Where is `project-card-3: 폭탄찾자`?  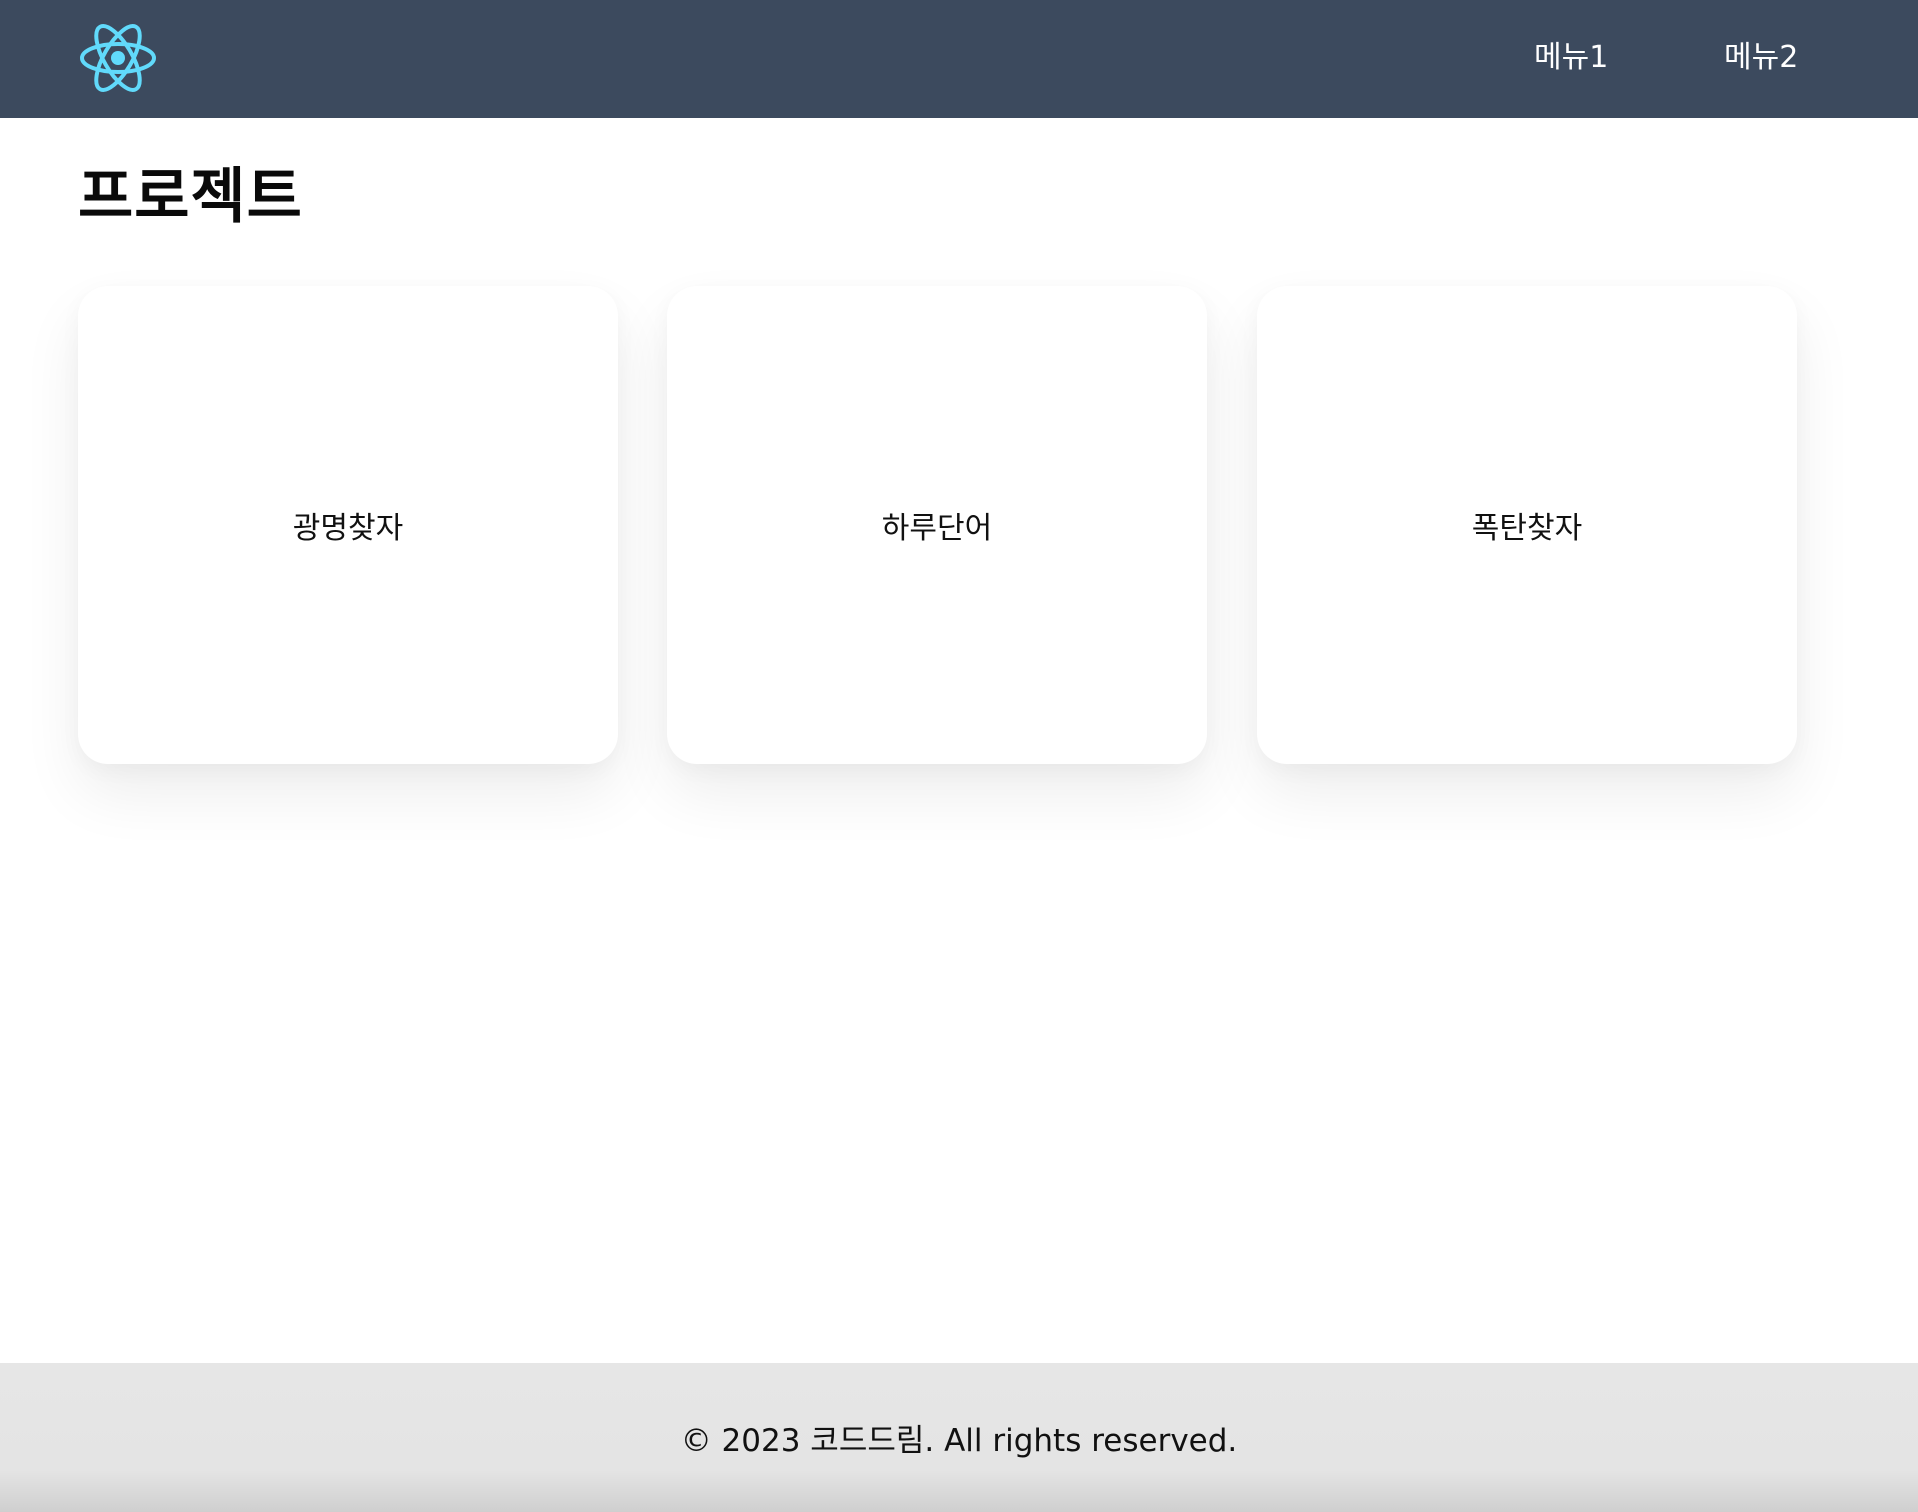 project-card-3: 폭탄찾자 is located at coordinates (1527, 525).